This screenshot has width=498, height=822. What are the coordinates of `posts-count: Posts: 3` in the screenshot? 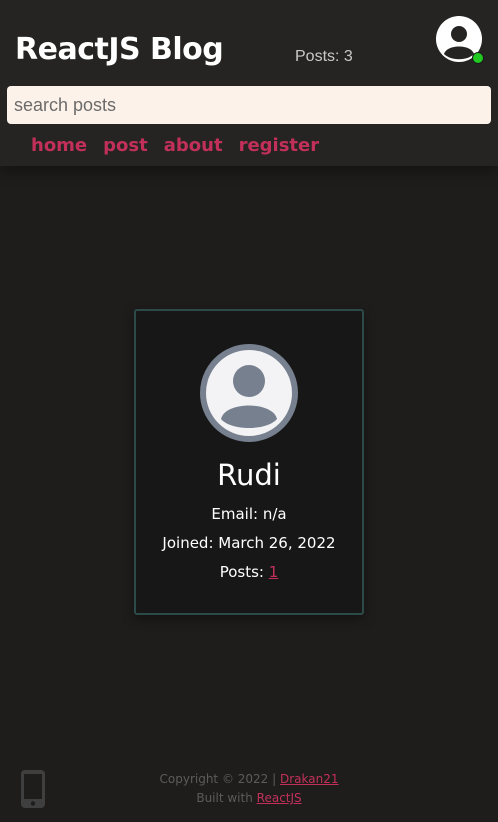 It's located at (324, 56).